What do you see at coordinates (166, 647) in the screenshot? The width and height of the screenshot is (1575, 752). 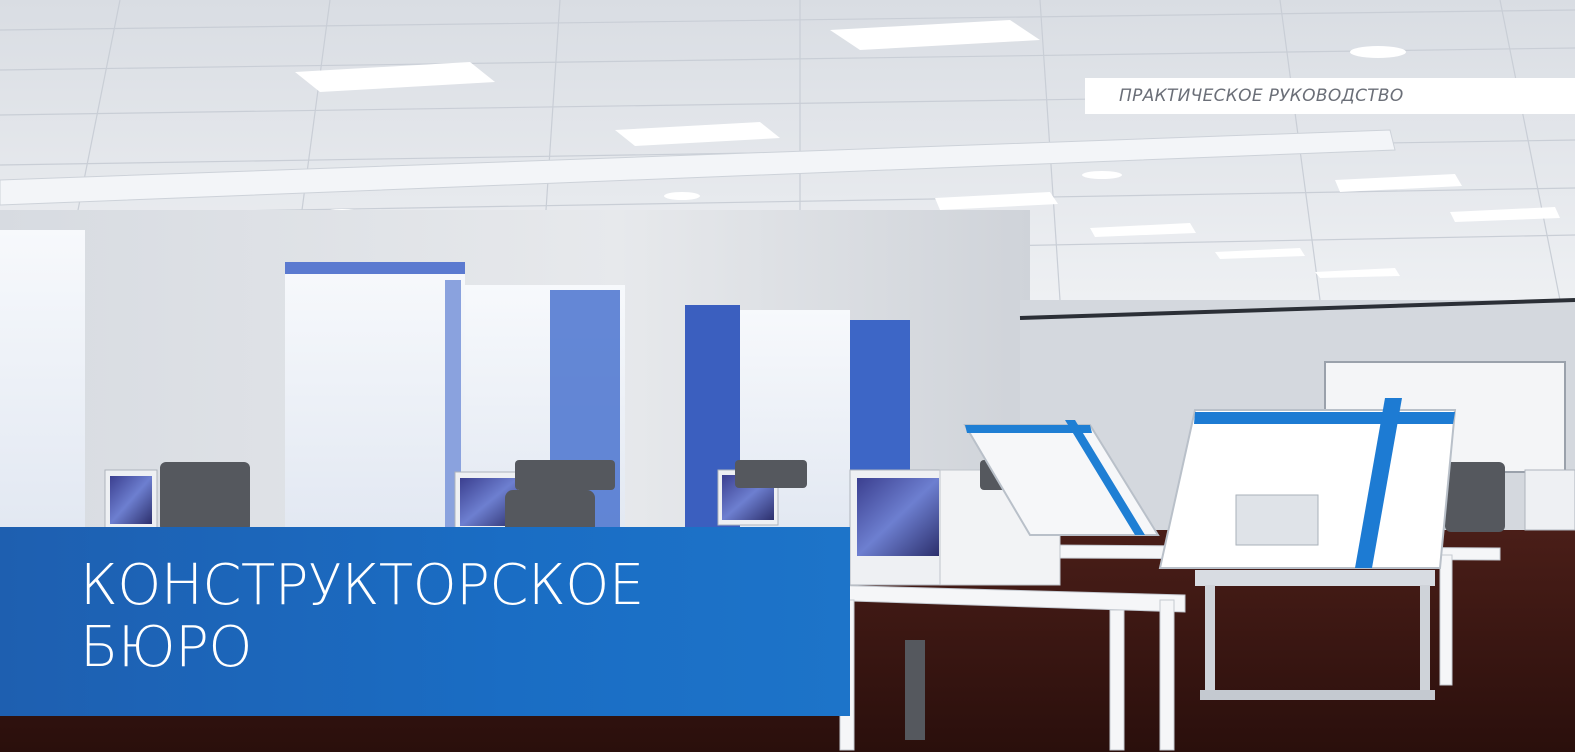 I see `title-line-2: БЮРО` at bounding box center [166, 647].